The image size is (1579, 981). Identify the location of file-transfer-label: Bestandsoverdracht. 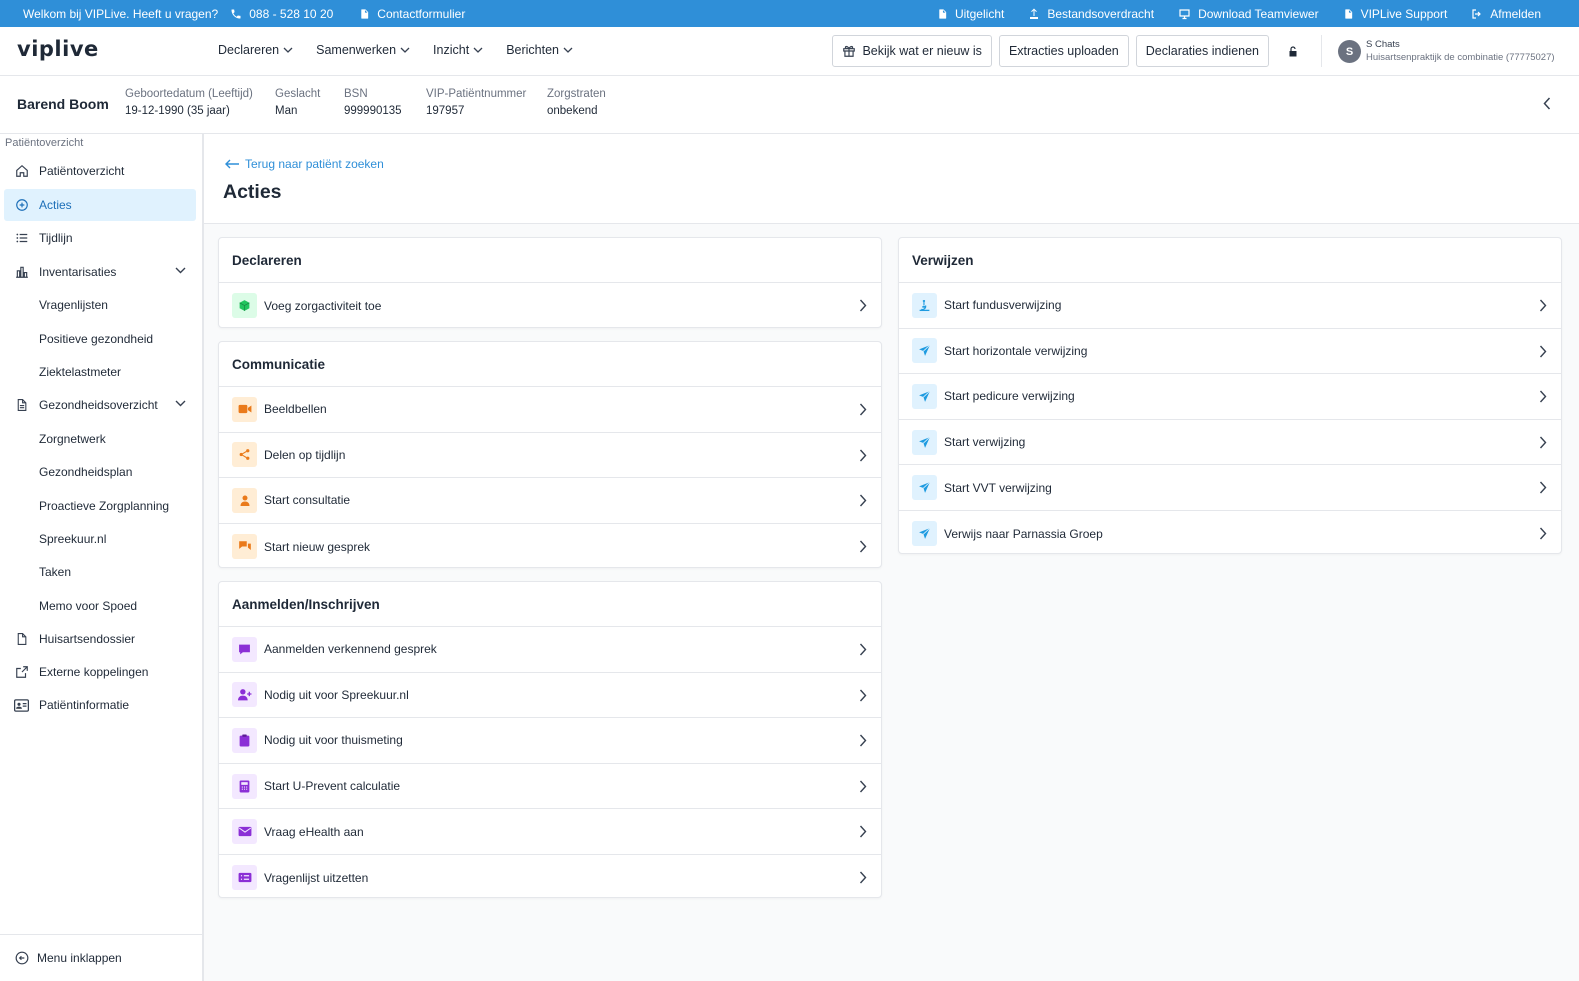
(1101, 13).